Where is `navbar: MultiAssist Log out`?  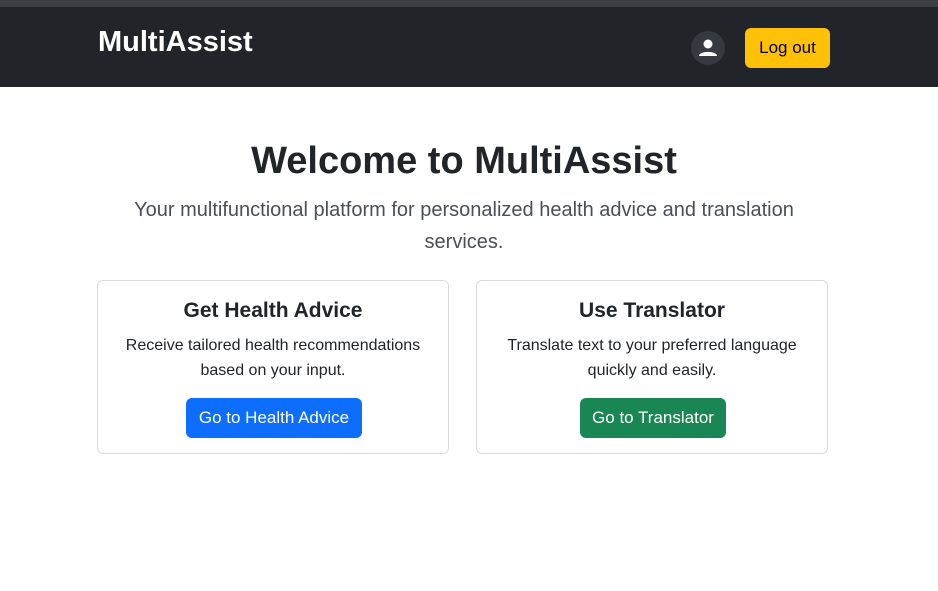 navbar: MultiAssist Log out is located at coordinates (469, 47).